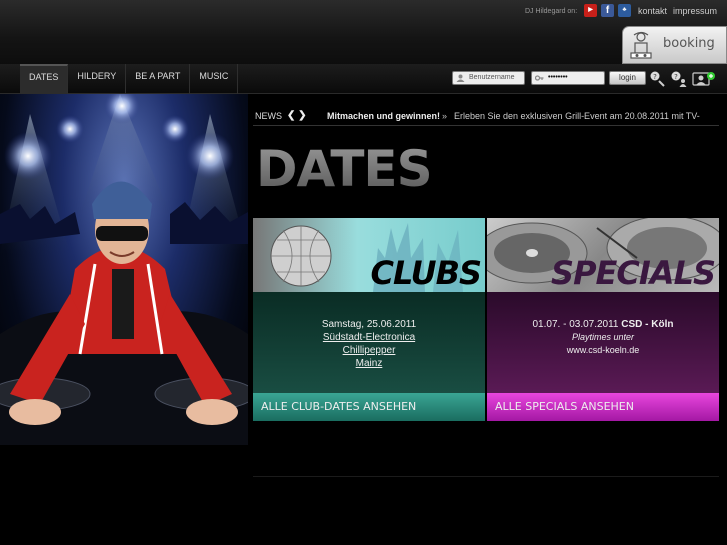  Describe the element at coordinates (44, 79) in the screenshot. I see `nav-item-dates: DATES` at that location.